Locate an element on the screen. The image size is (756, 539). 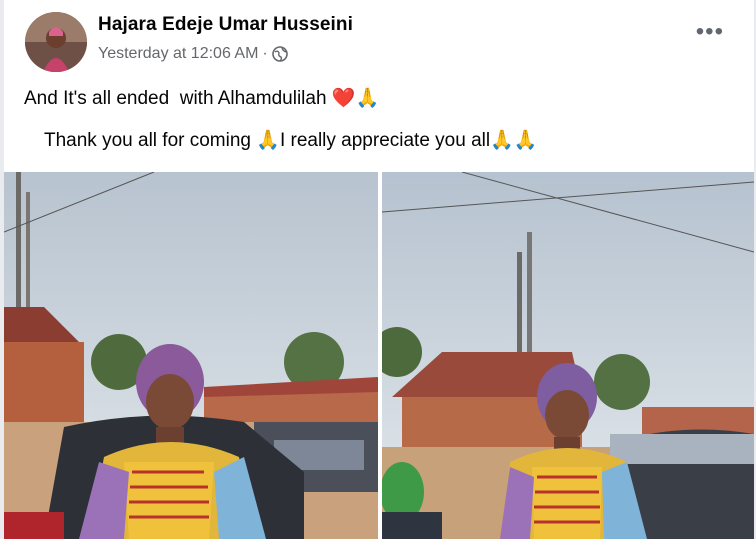
timestamp: Yesterday at 12:06 AM is located at coordinates (178, 54).